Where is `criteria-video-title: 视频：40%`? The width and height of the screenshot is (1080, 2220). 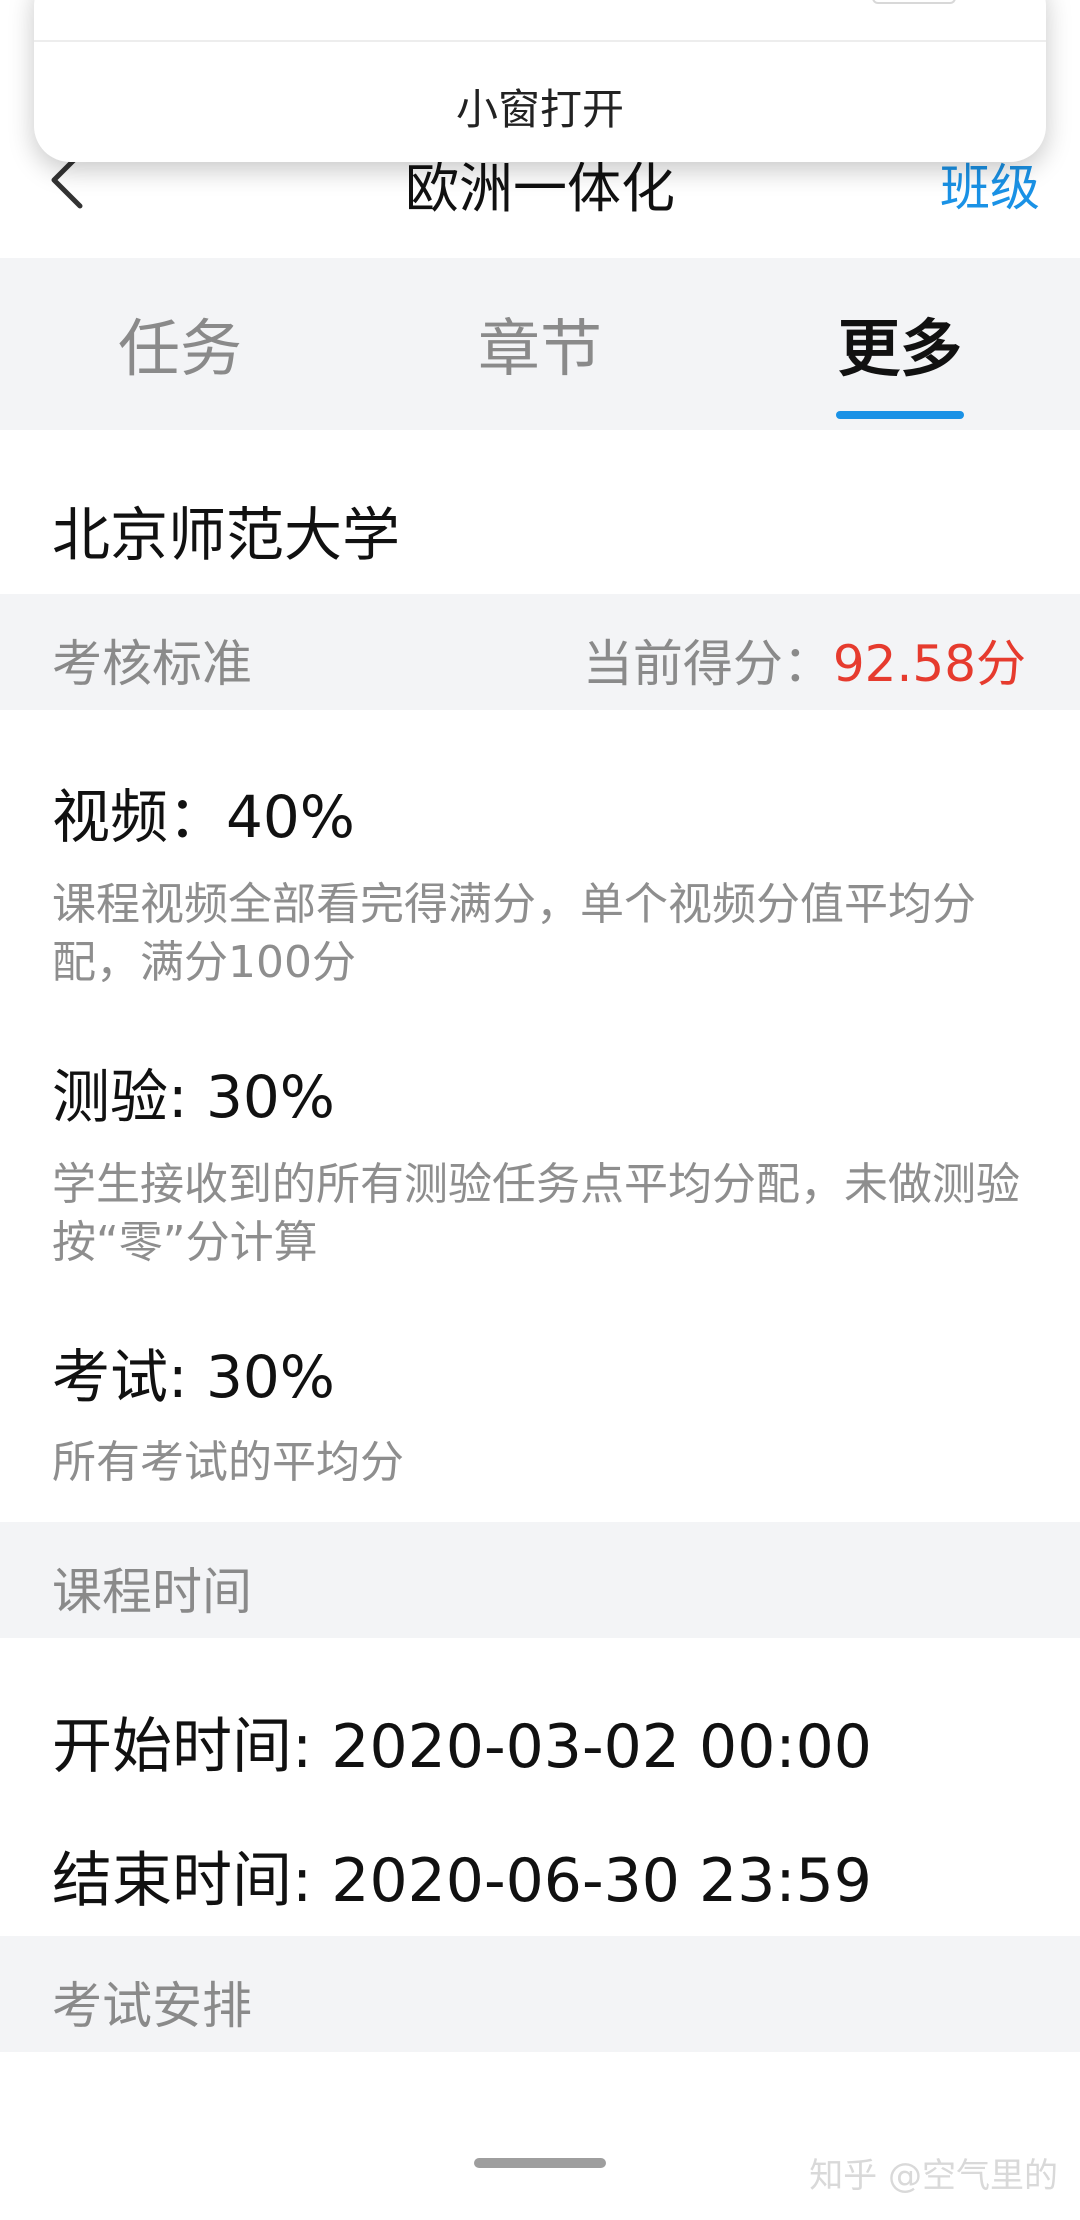 criteria-video-title: 视频：40% is located at coordinates (203, 817).